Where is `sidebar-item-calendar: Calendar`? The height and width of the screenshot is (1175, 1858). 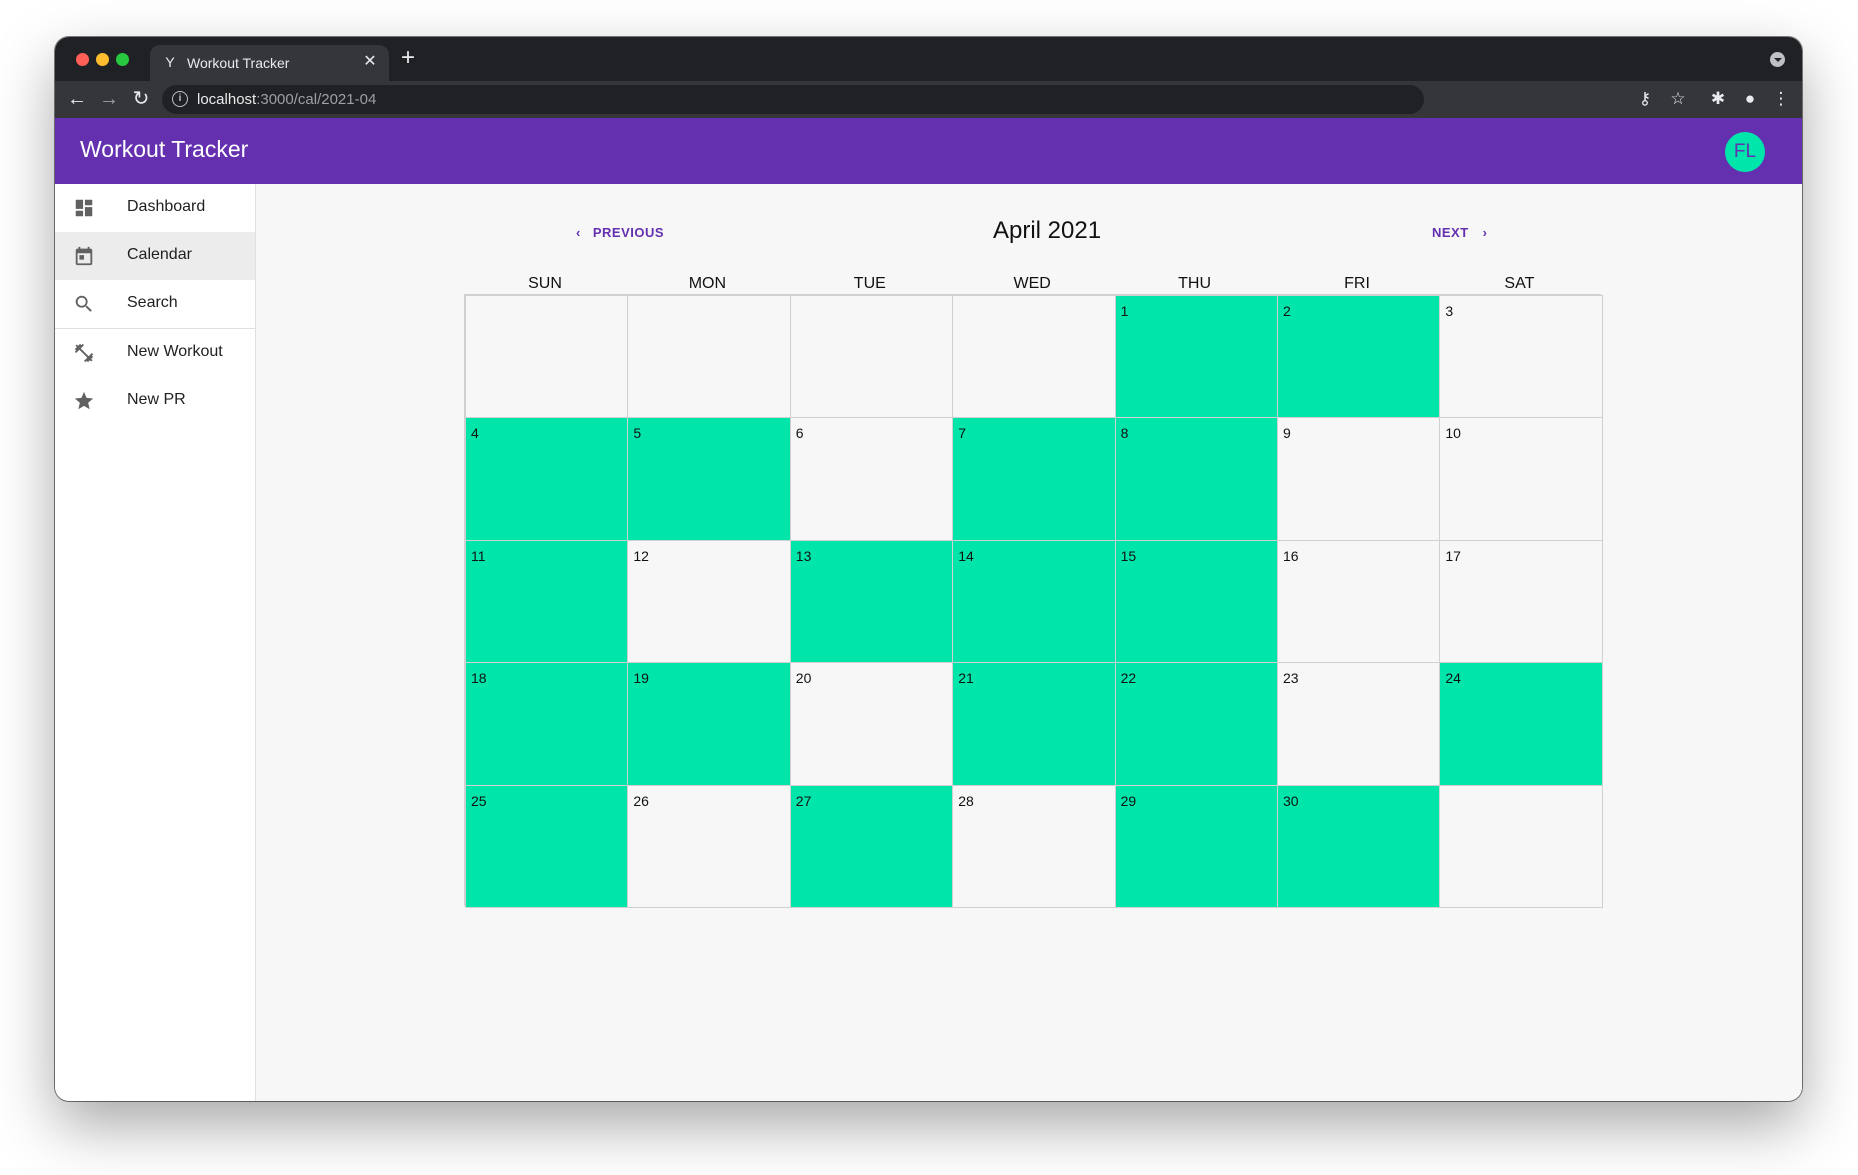 sidebar-item-calendar: Calendar is located at coordinates (155, 256).